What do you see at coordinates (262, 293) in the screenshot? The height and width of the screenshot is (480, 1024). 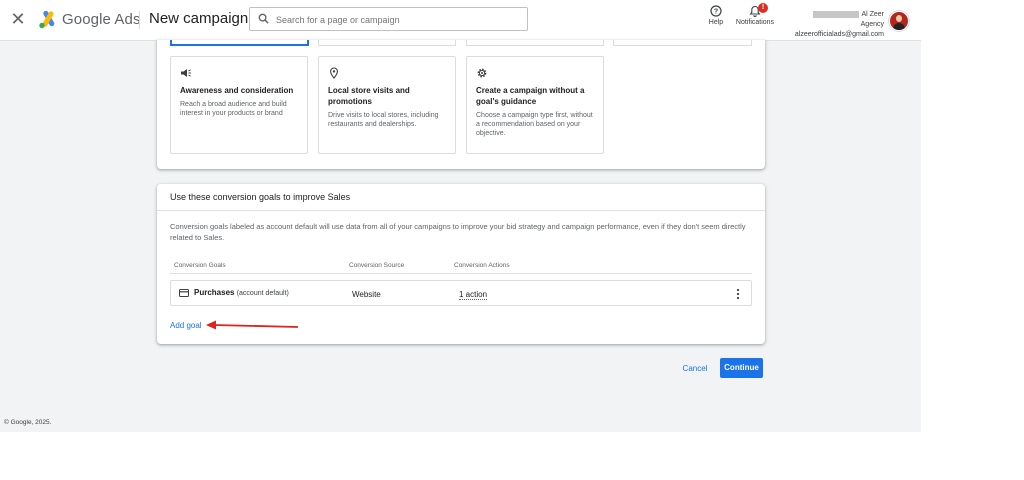 I see `goal-note: (account default)` at bounding box center [262, 293].